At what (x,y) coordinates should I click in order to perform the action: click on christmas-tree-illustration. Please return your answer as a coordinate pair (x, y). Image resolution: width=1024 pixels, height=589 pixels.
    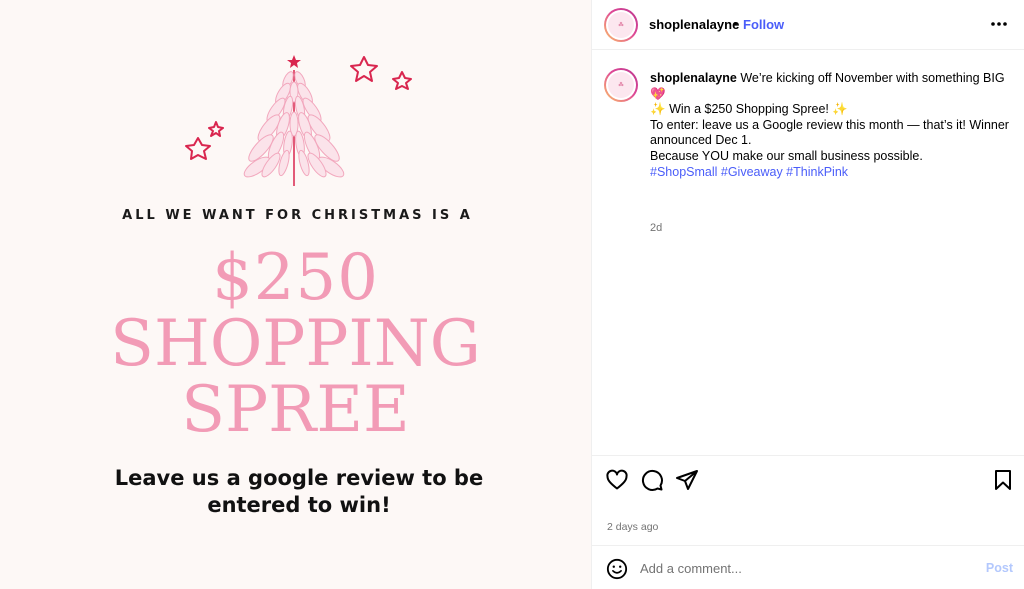
    Looking at the image, I should click on (298, 120).